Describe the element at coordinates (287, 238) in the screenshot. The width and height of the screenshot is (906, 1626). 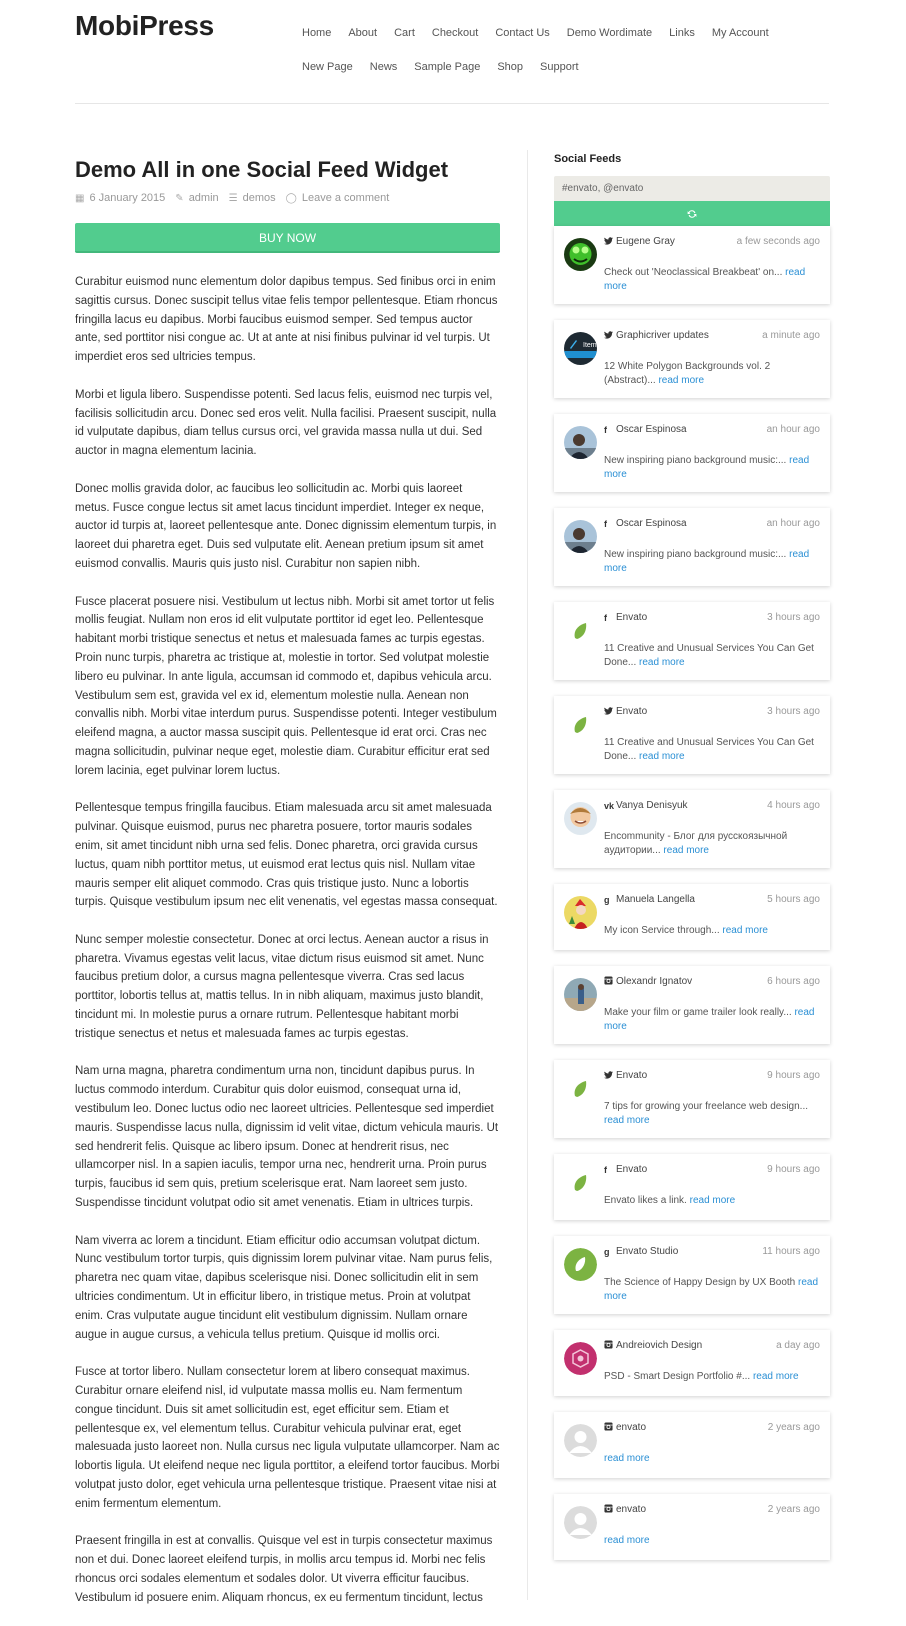
I see `buy-now-button: BUY NOW` at that location.